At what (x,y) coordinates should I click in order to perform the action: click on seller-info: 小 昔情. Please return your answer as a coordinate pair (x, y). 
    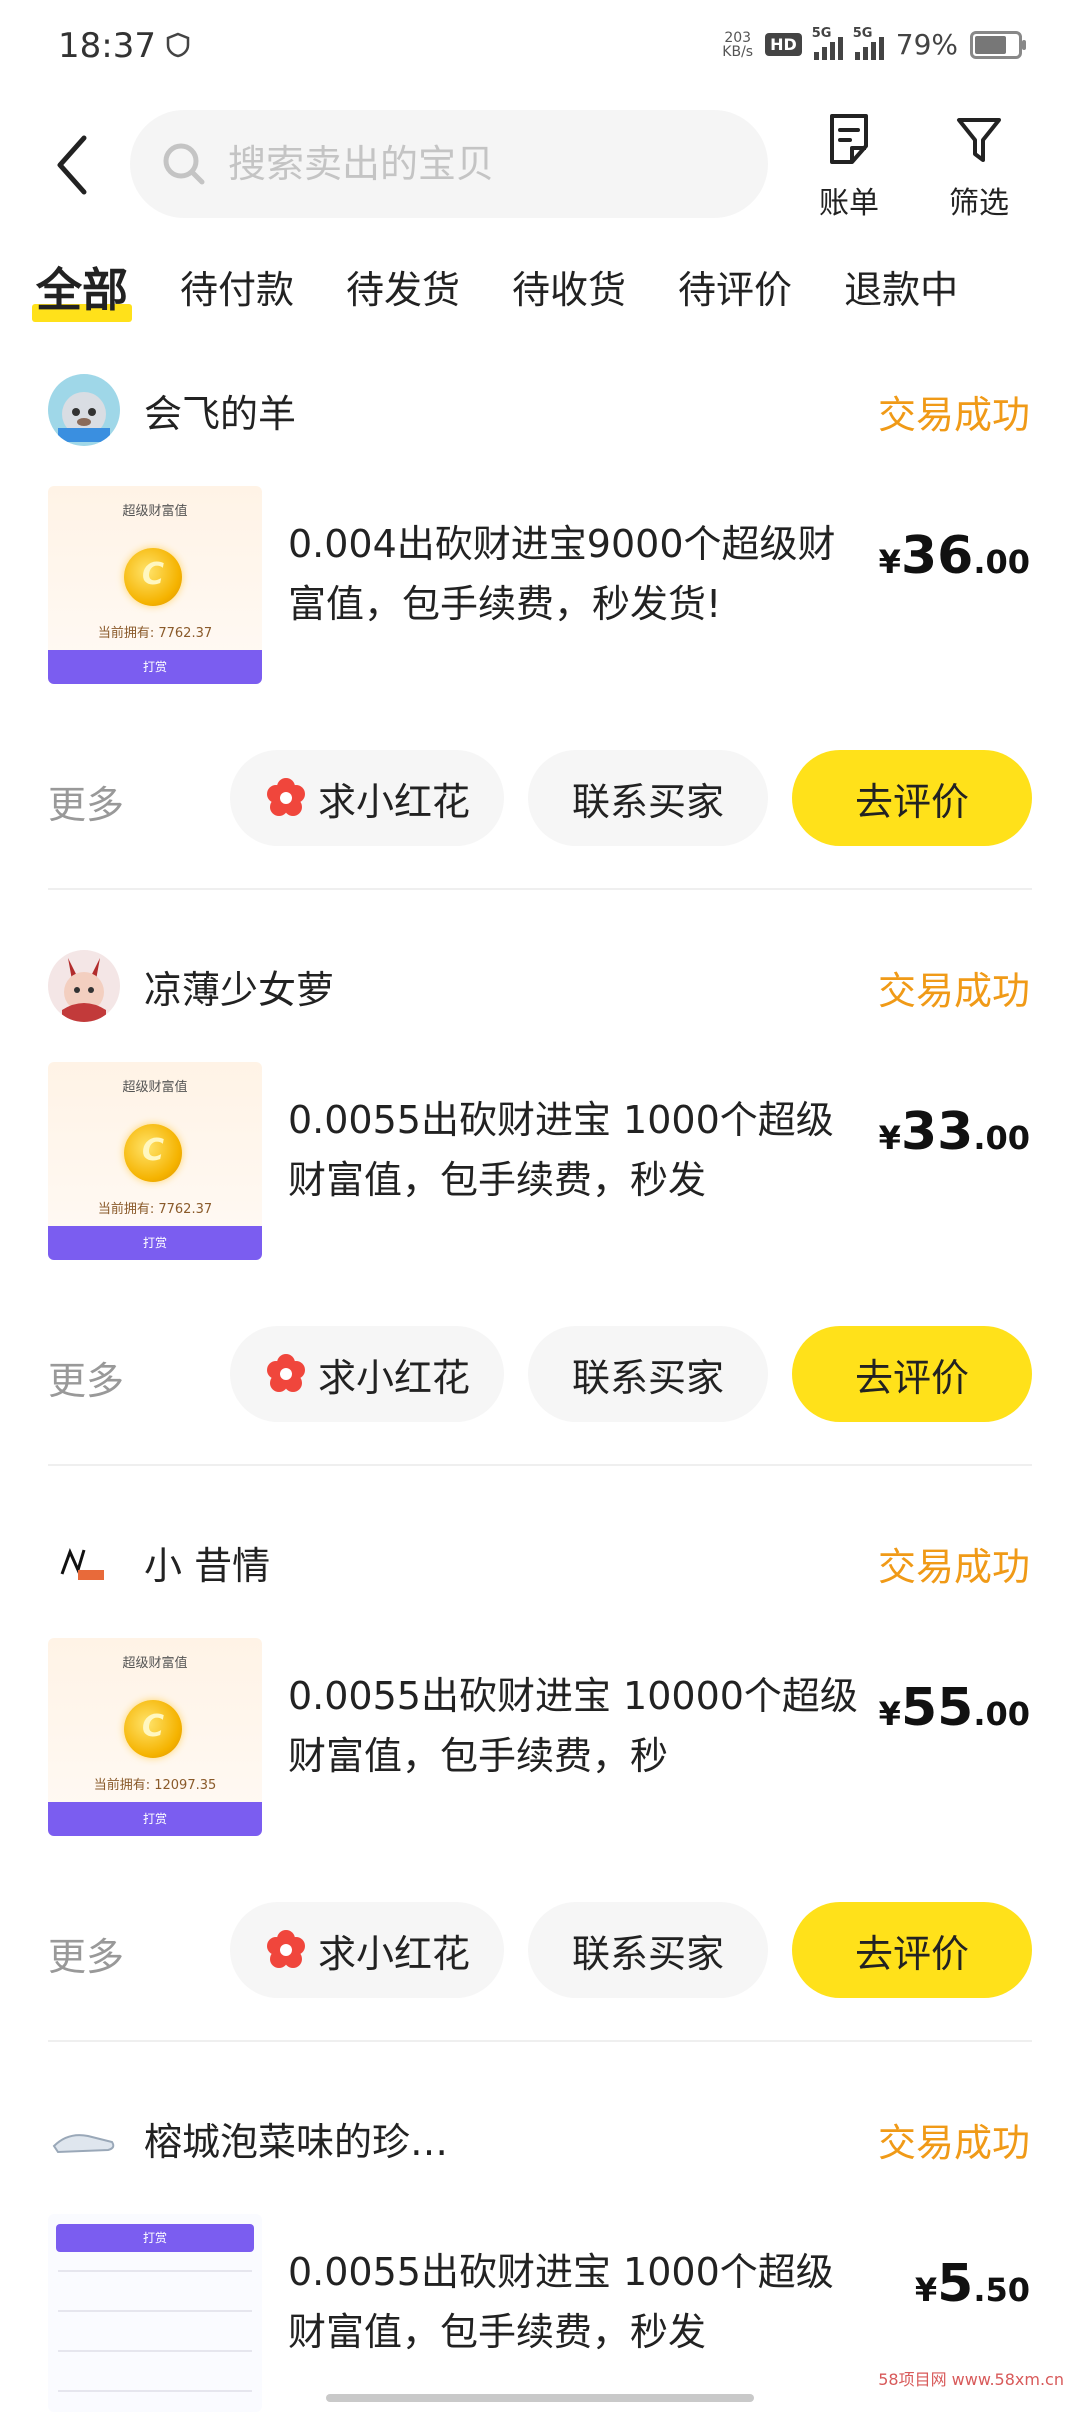
    Looking at the image, I should click on (159, 1562).